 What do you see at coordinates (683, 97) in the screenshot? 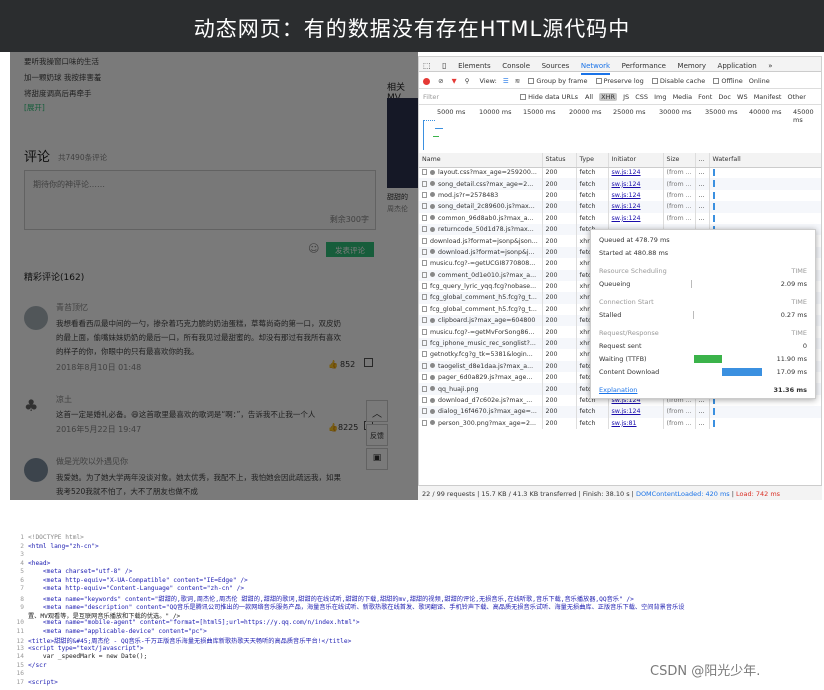
I see `filter-media: Media` at bounding box center [683, 97].